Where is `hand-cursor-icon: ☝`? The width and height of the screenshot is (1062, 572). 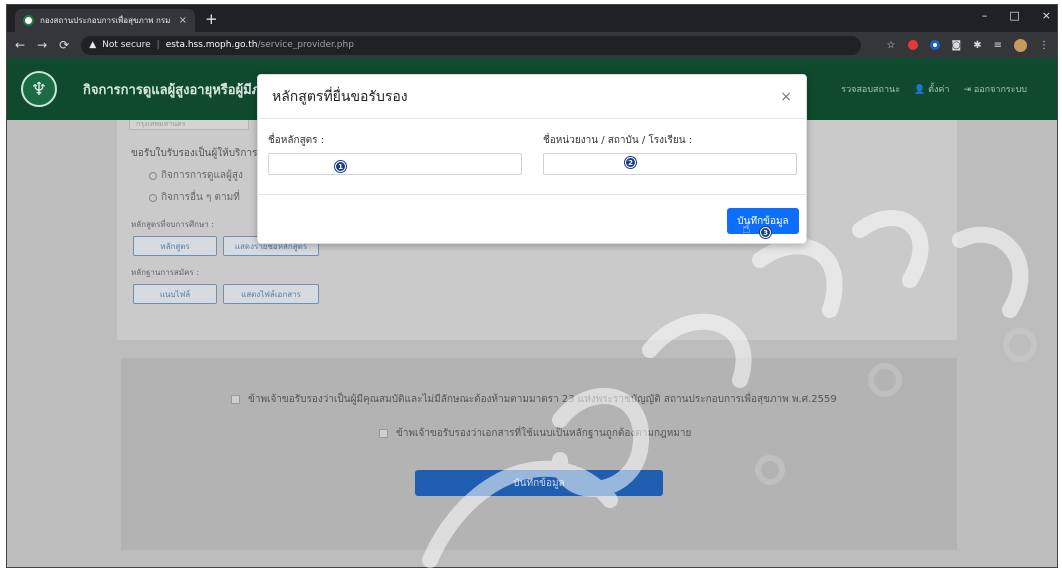
hand-cursor-icon: ☝ is located at coordinates (746, 229).